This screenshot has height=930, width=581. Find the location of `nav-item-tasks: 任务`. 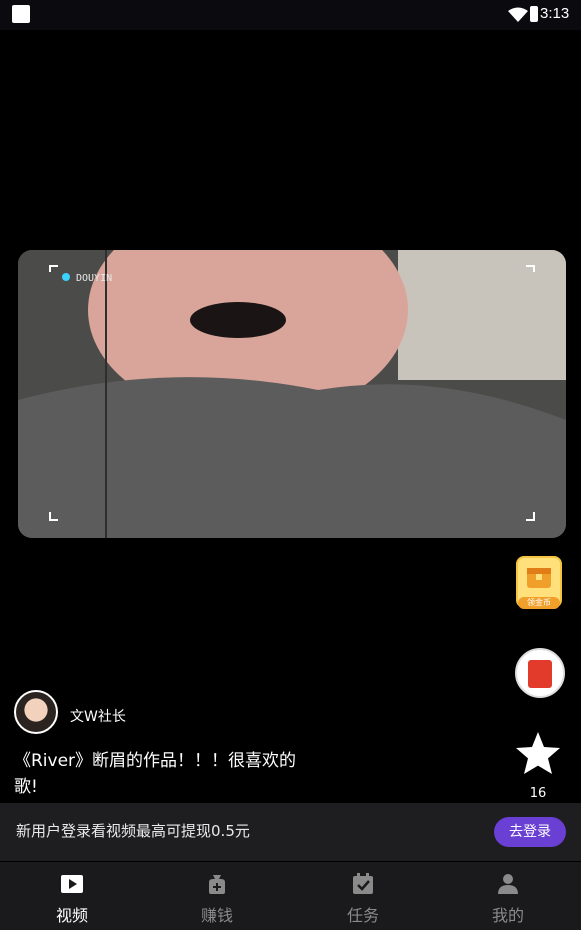

nav-item-tasks: 任务 is located at coordinates (363, 896).